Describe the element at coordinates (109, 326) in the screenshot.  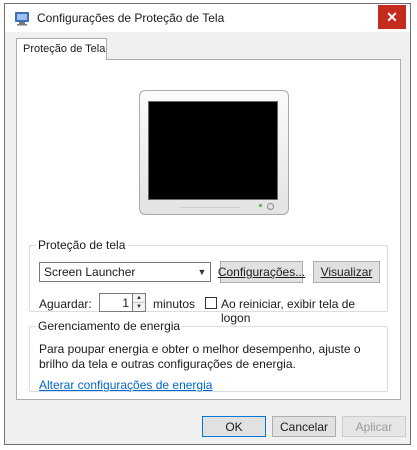
I see `power-management-label: Gerenciamento de energia` at that location.